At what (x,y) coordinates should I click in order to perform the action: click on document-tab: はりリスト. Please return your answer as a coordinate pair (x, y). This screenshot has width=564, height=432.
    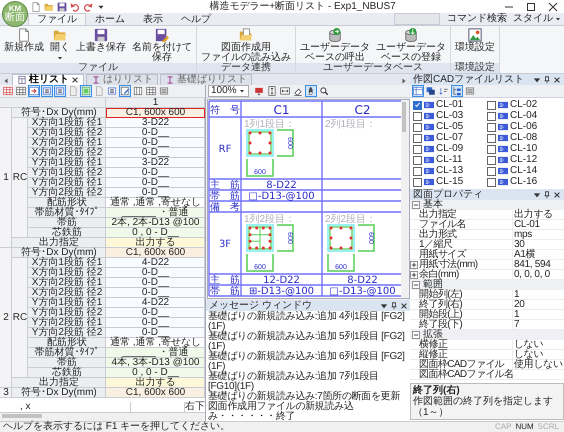
    Looking at the image, I should click on (122, 79).